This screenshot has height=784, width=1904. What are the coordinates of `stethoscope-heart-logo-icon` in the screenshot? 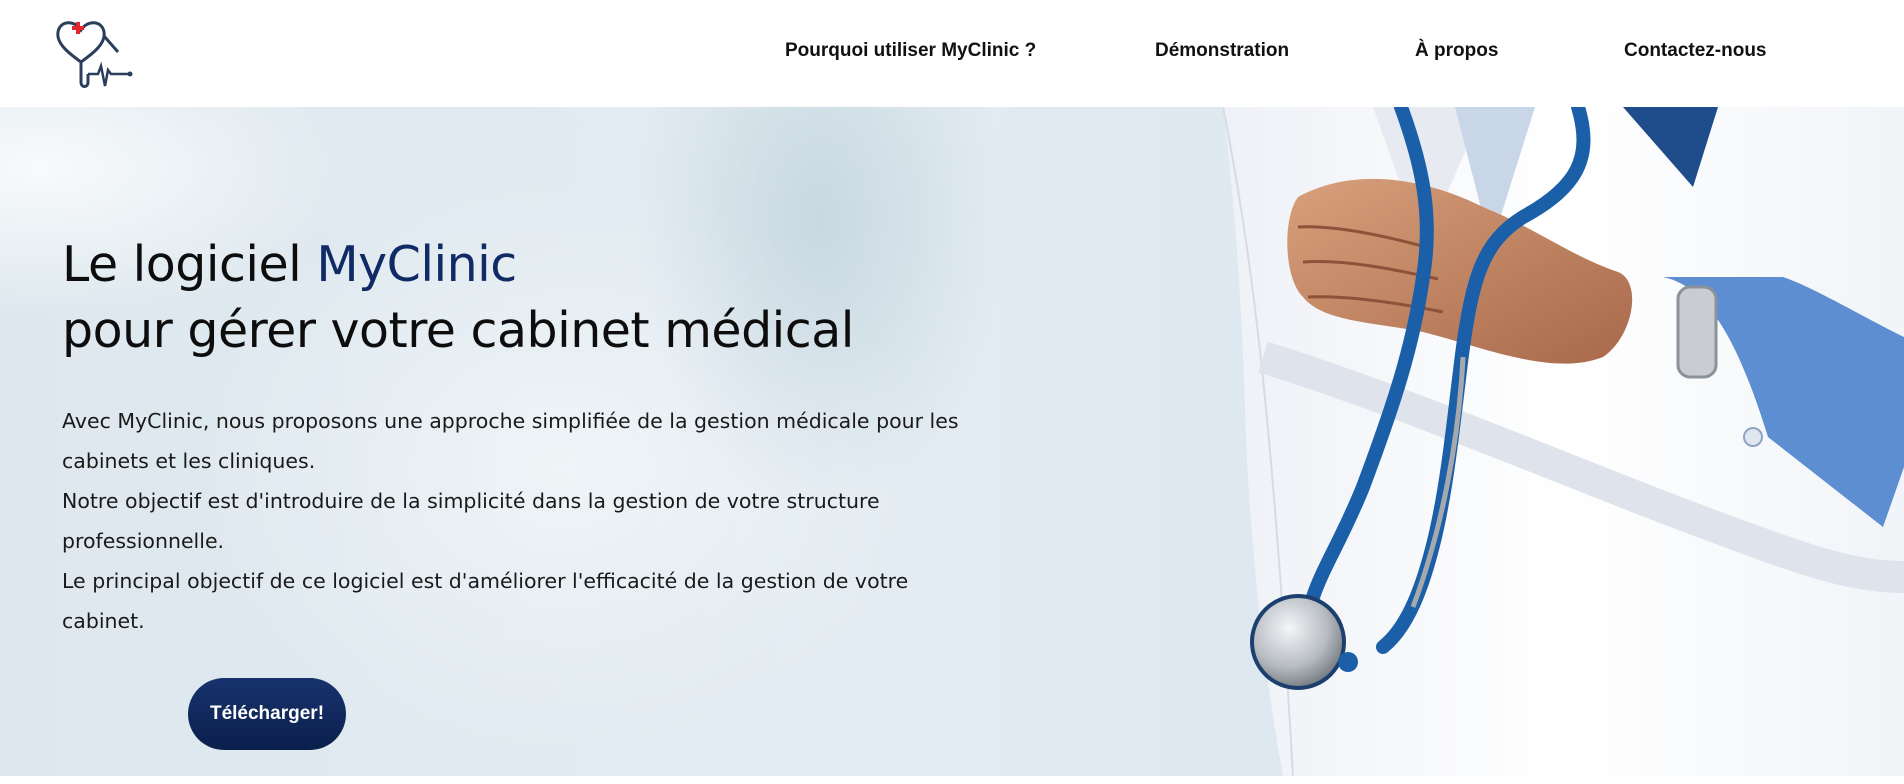 It's located at (93, 53).